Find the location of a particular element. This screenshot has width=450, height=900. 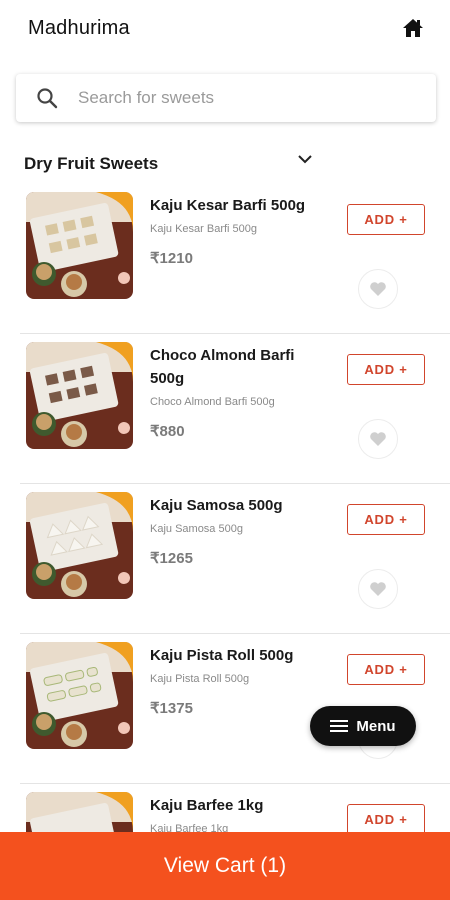

product-description: Kaju Samosa 500g is located at coordinates (196, 529).